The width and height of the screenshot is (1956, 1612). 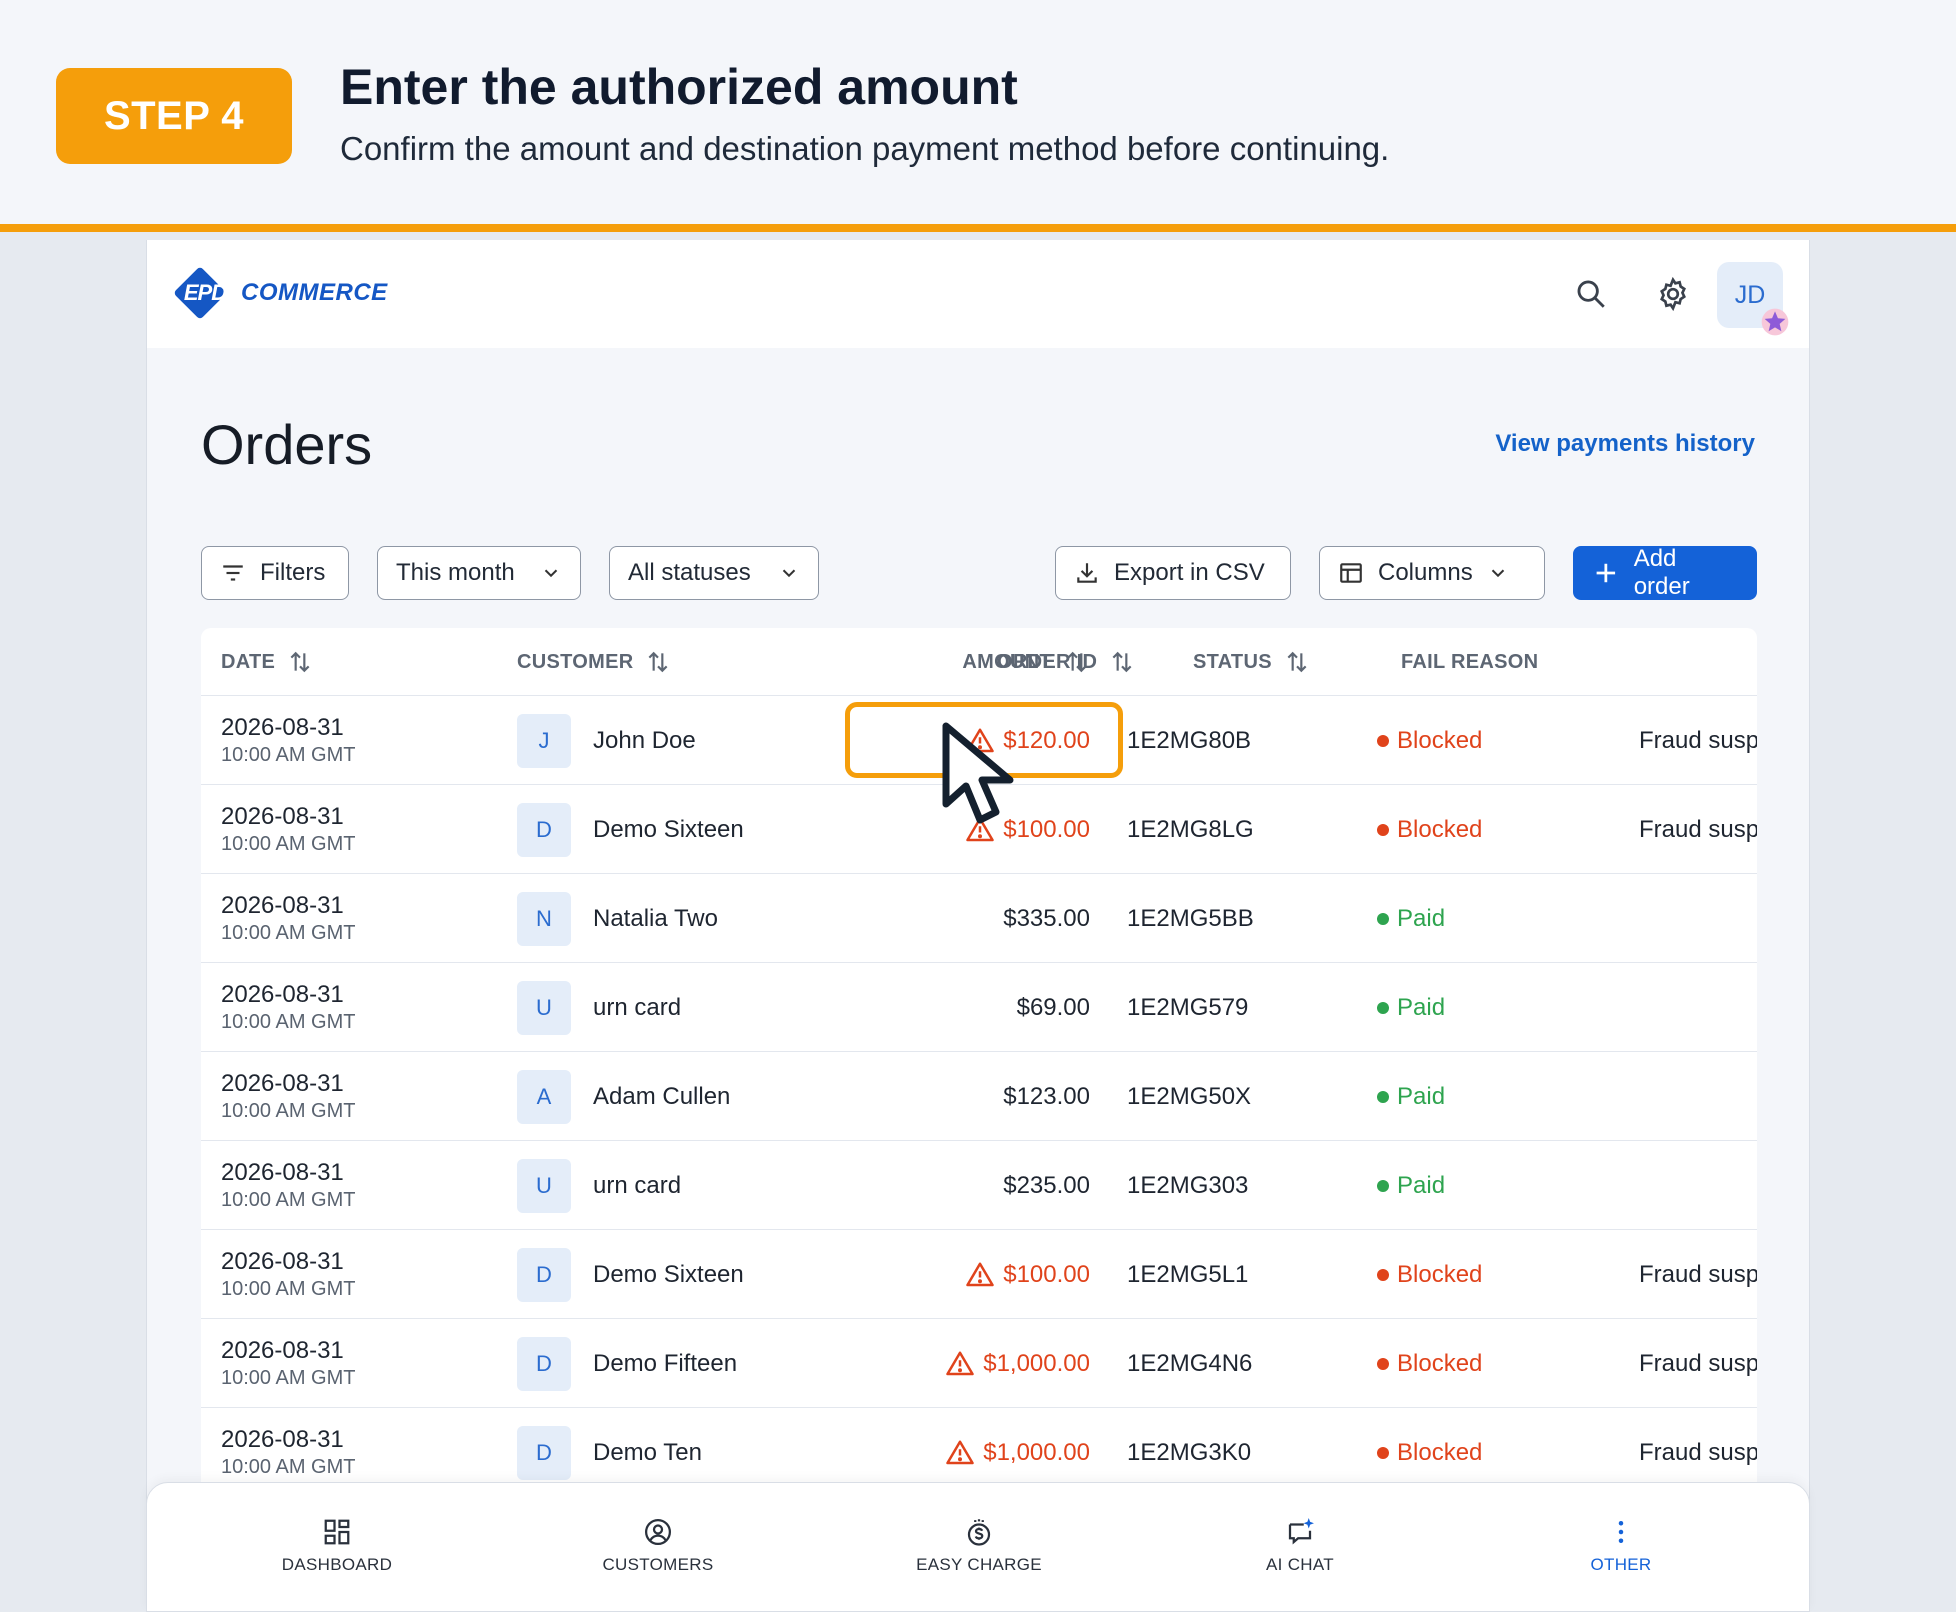 I want to click on status-badge: Paid, so click(x=1411, y=1185).